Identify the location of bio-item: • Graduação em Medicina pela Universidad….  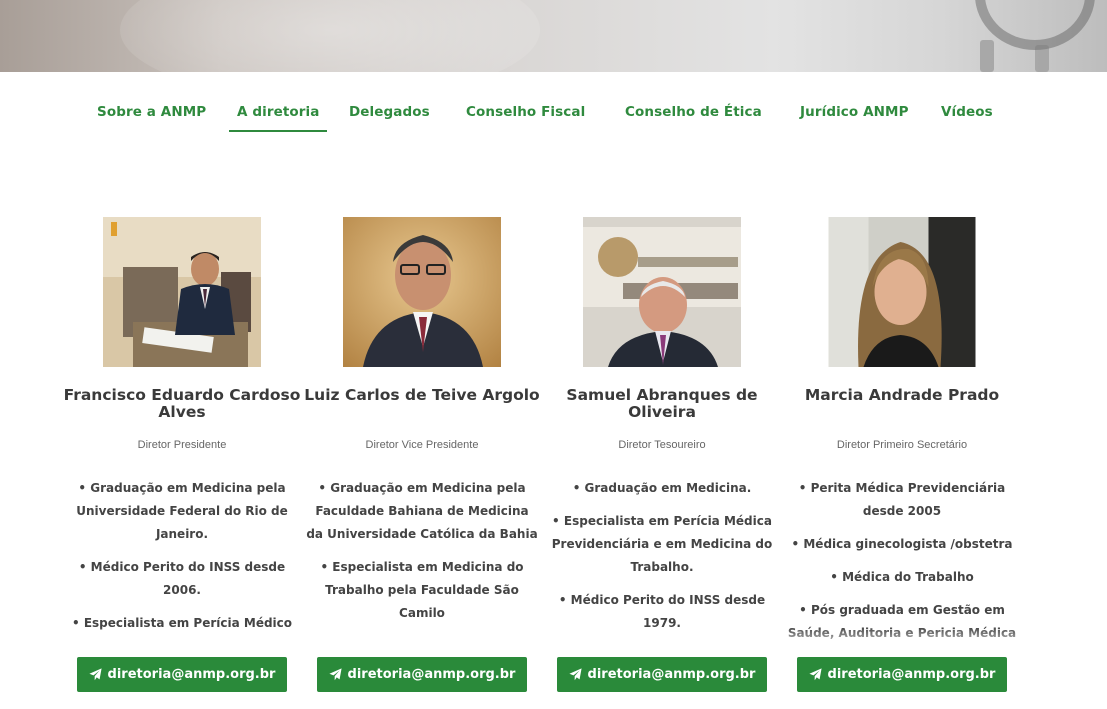
(182, 511).